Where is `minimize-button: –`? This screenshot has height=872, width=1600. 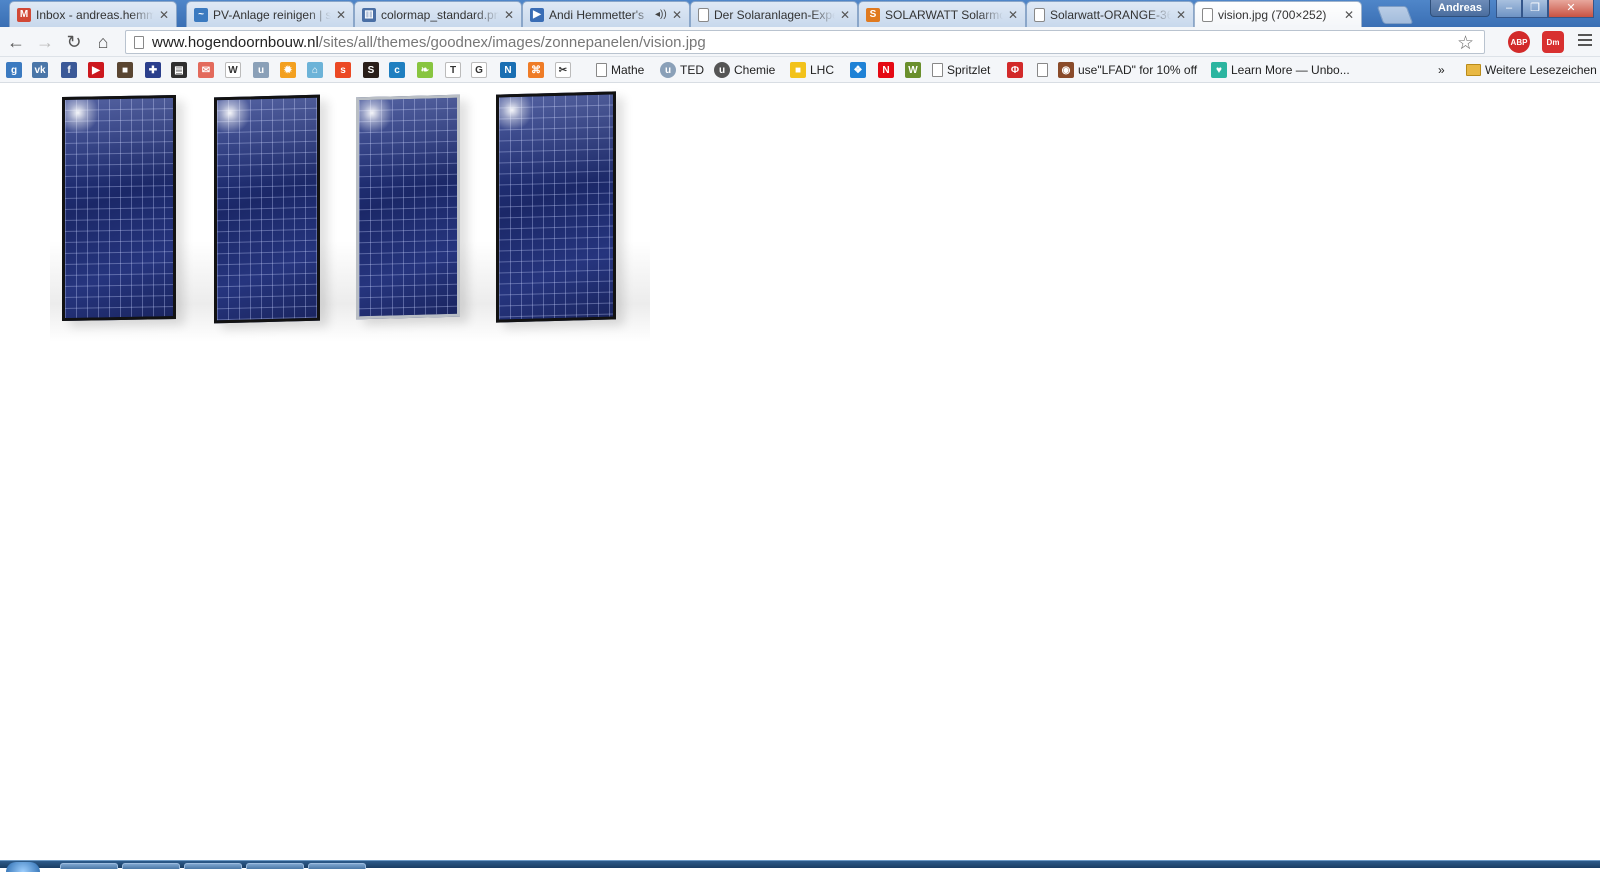 minimize-button: – is located at coordinates (1509, 9).